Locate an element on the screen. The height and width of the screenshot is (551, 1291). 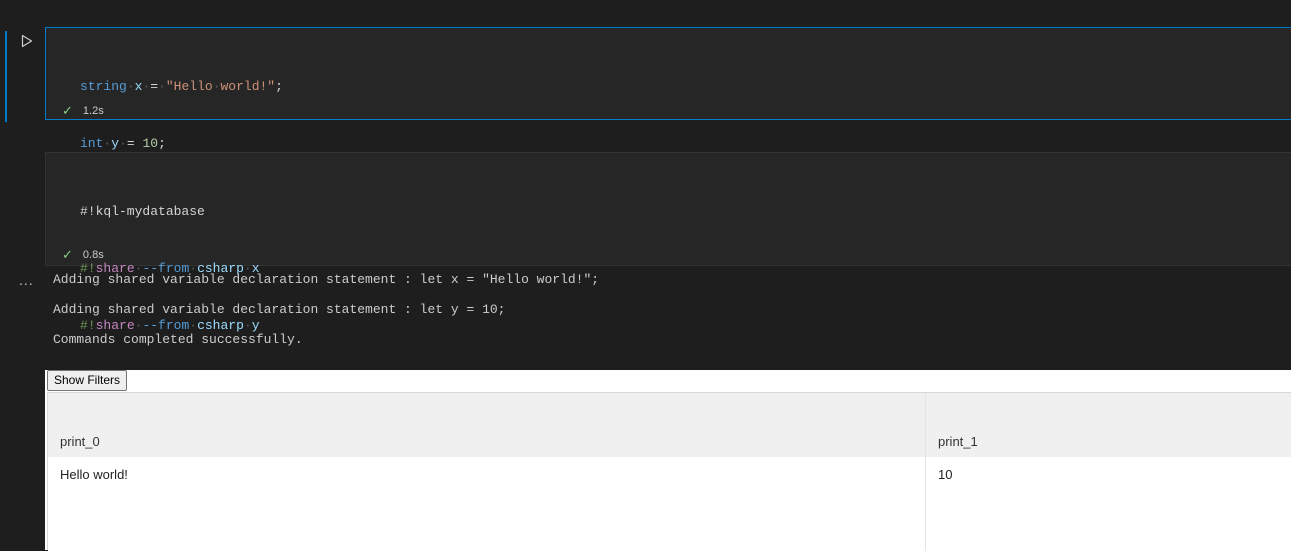
code-token: world!" is located at coordinates (248, 86).